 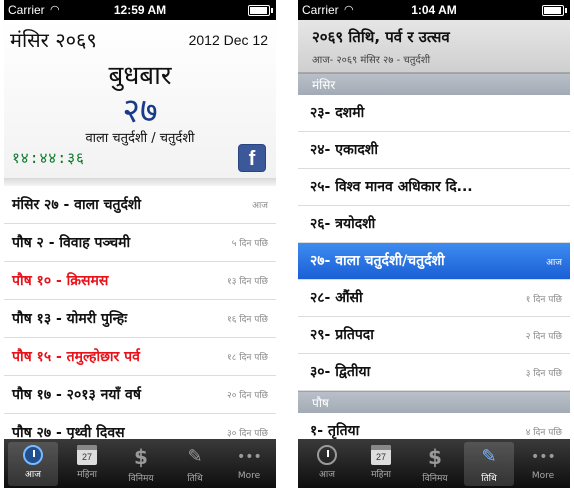 What do you see at coordinates (434, 84) in the screenshot?
I see `section-header: मंसिर` at bounding box center [434, 84].